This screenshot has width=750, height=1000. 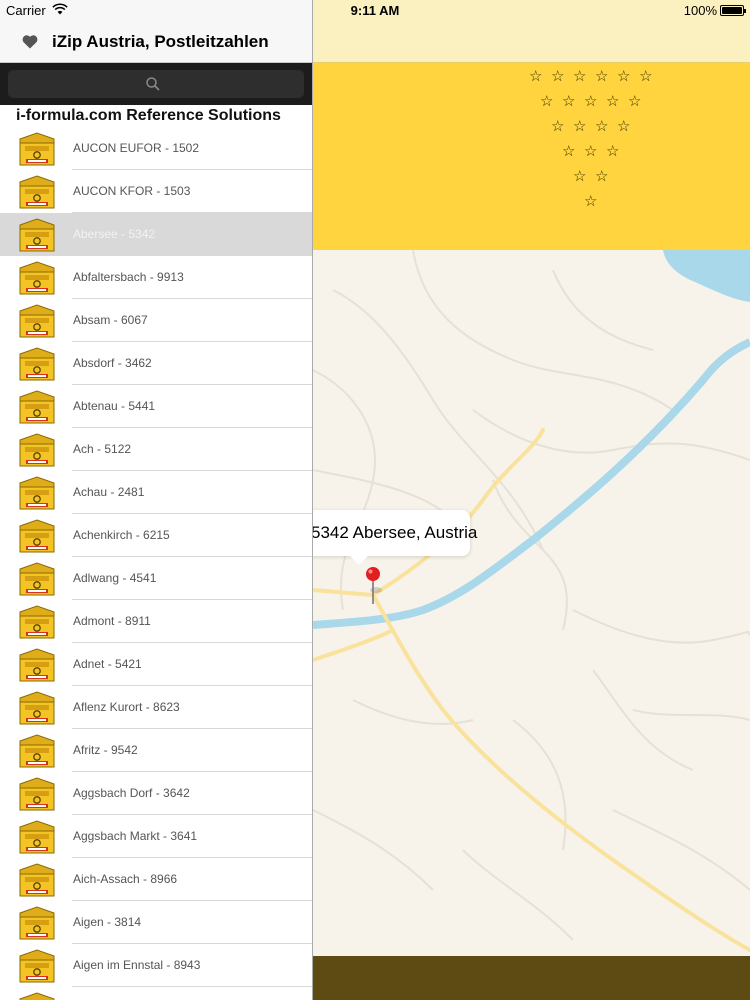 What do you see at coordinates (156, 621) in the screenshot?
I see `list-item: Admont - 8911` at bounding box center [156, 621].